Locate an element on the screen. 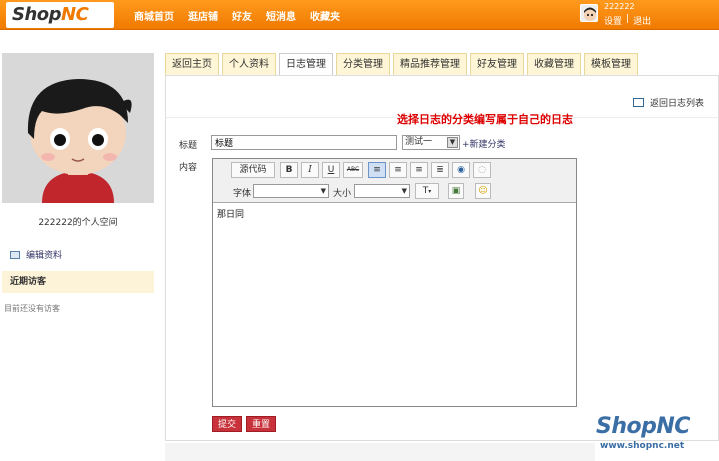 This screenshot has height=461, width=719. tab-friend-management: 好友管理 is located at coordinates (497, 64).